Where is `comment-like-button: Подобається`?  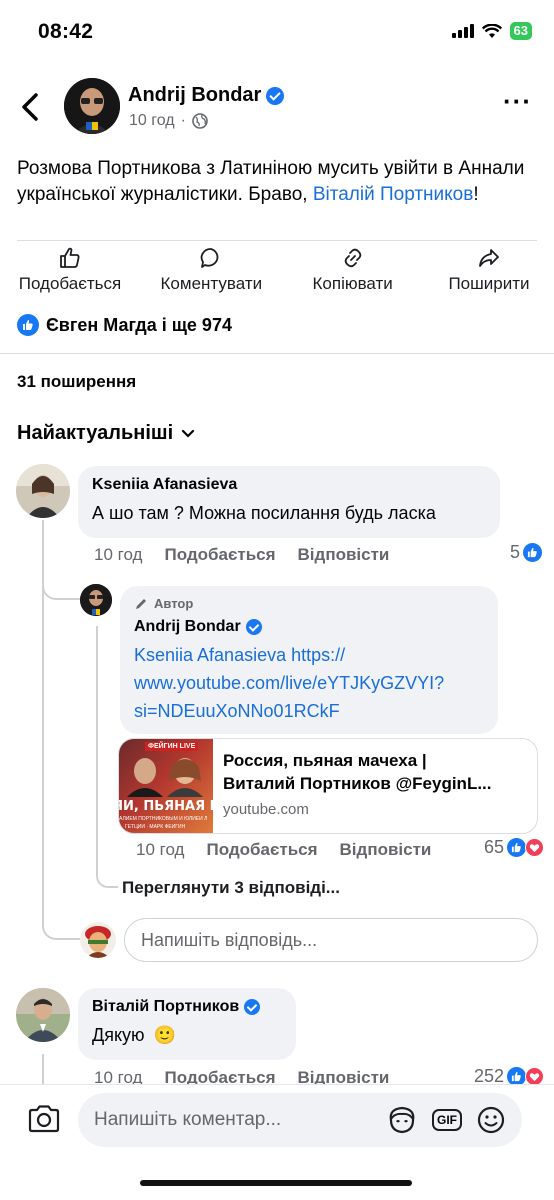 comment-like-button: Подобається is located at coordinates (219, 555).